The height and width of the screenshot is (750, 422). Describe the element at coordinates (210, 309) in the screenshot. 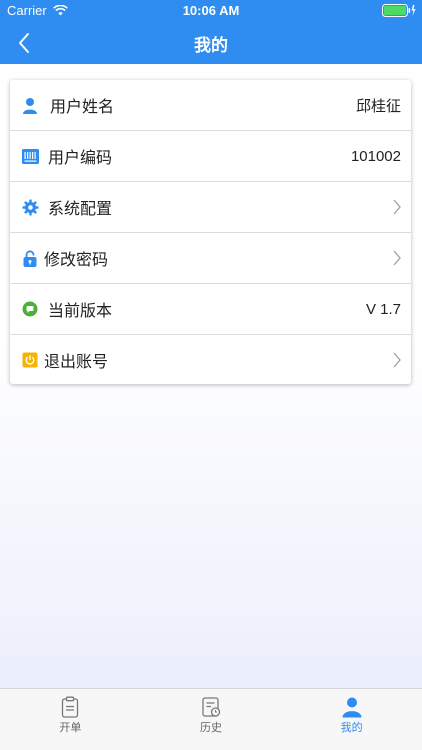

I see `row-current-version: 当前版本 V 1.7` at that location.